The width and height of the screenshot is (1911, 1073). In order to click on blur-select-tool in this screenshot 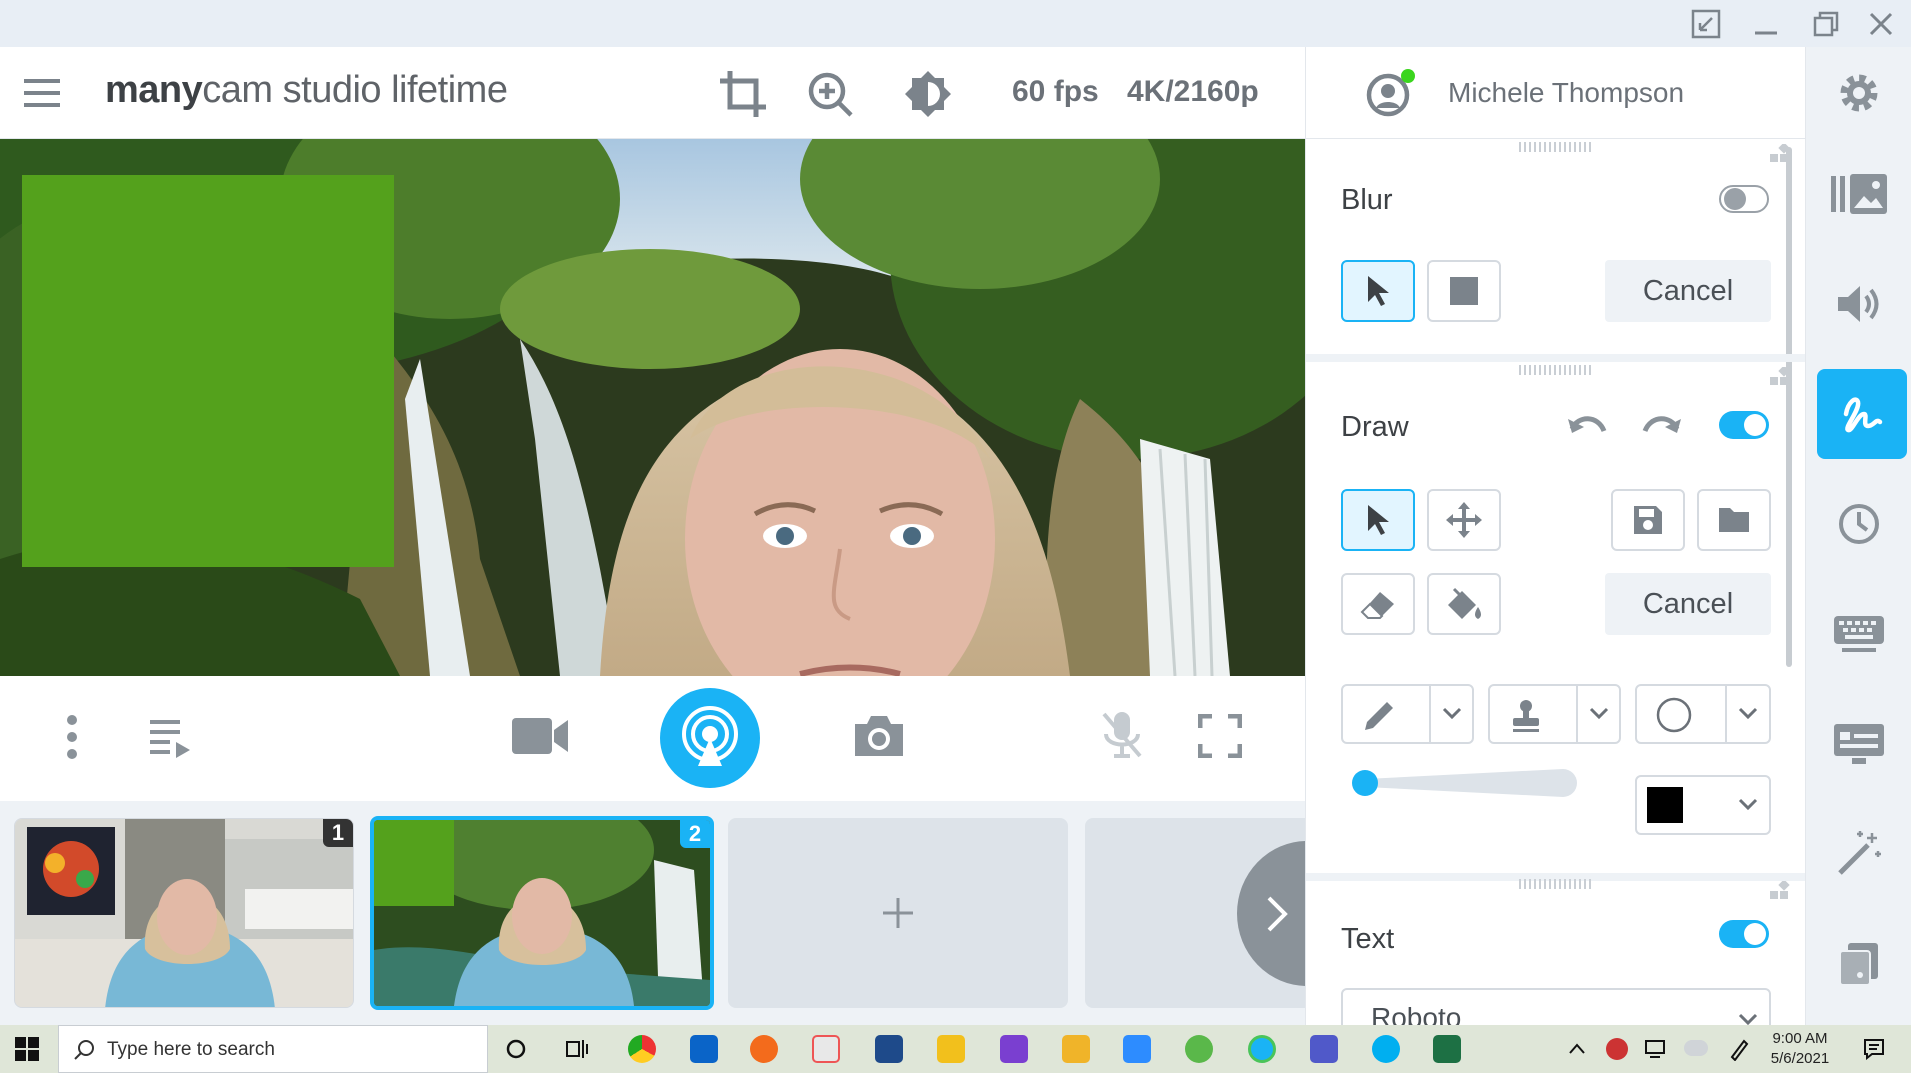, I will do `click(1378, 291)`.